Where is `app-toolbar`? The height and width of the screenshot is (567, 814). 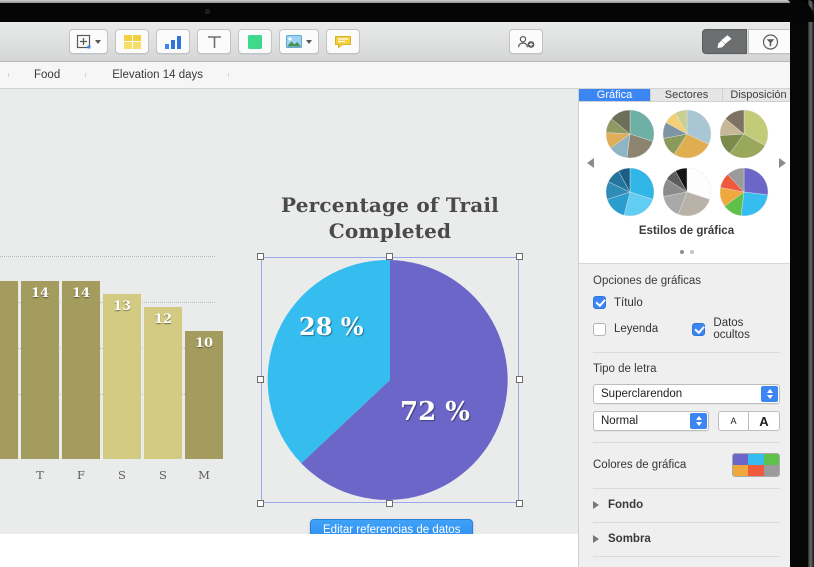
app-toolbar is located at coordinates (397, 42).